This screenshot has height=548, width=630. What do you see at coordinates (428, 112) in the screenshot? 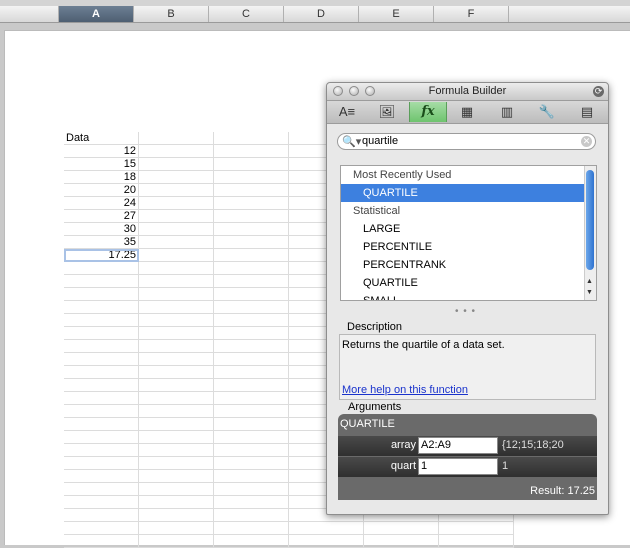
I see `fx-icon: fx` at bounding box center [428, 112].